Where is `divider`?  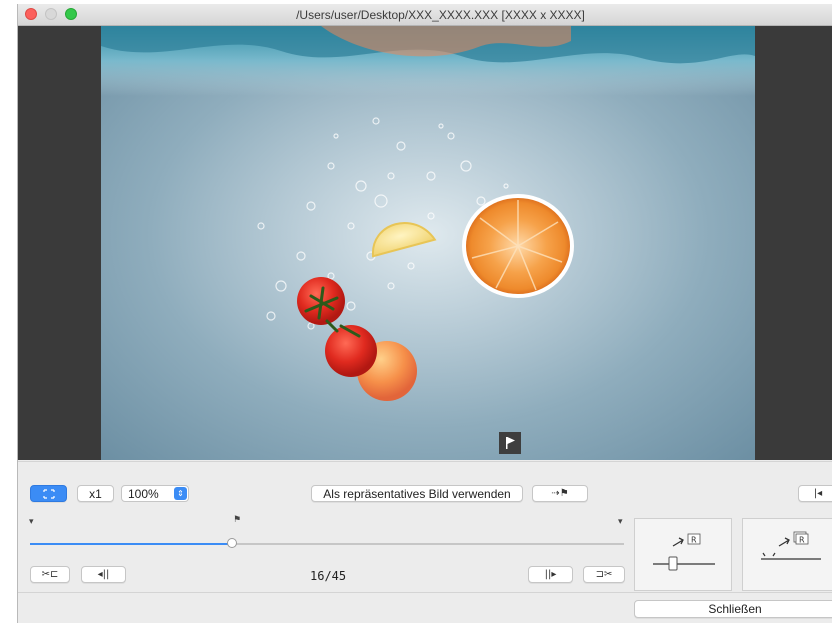 divider is located at coordinates (425, 461).